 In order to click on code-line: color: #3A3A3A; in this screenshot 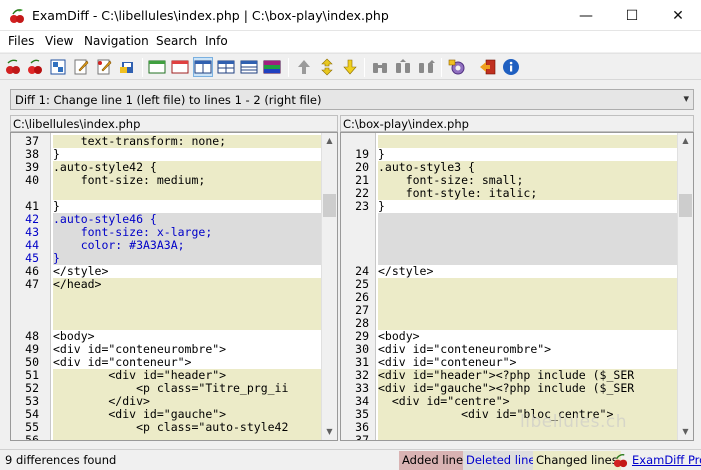, I will do `click(187, 245)`.